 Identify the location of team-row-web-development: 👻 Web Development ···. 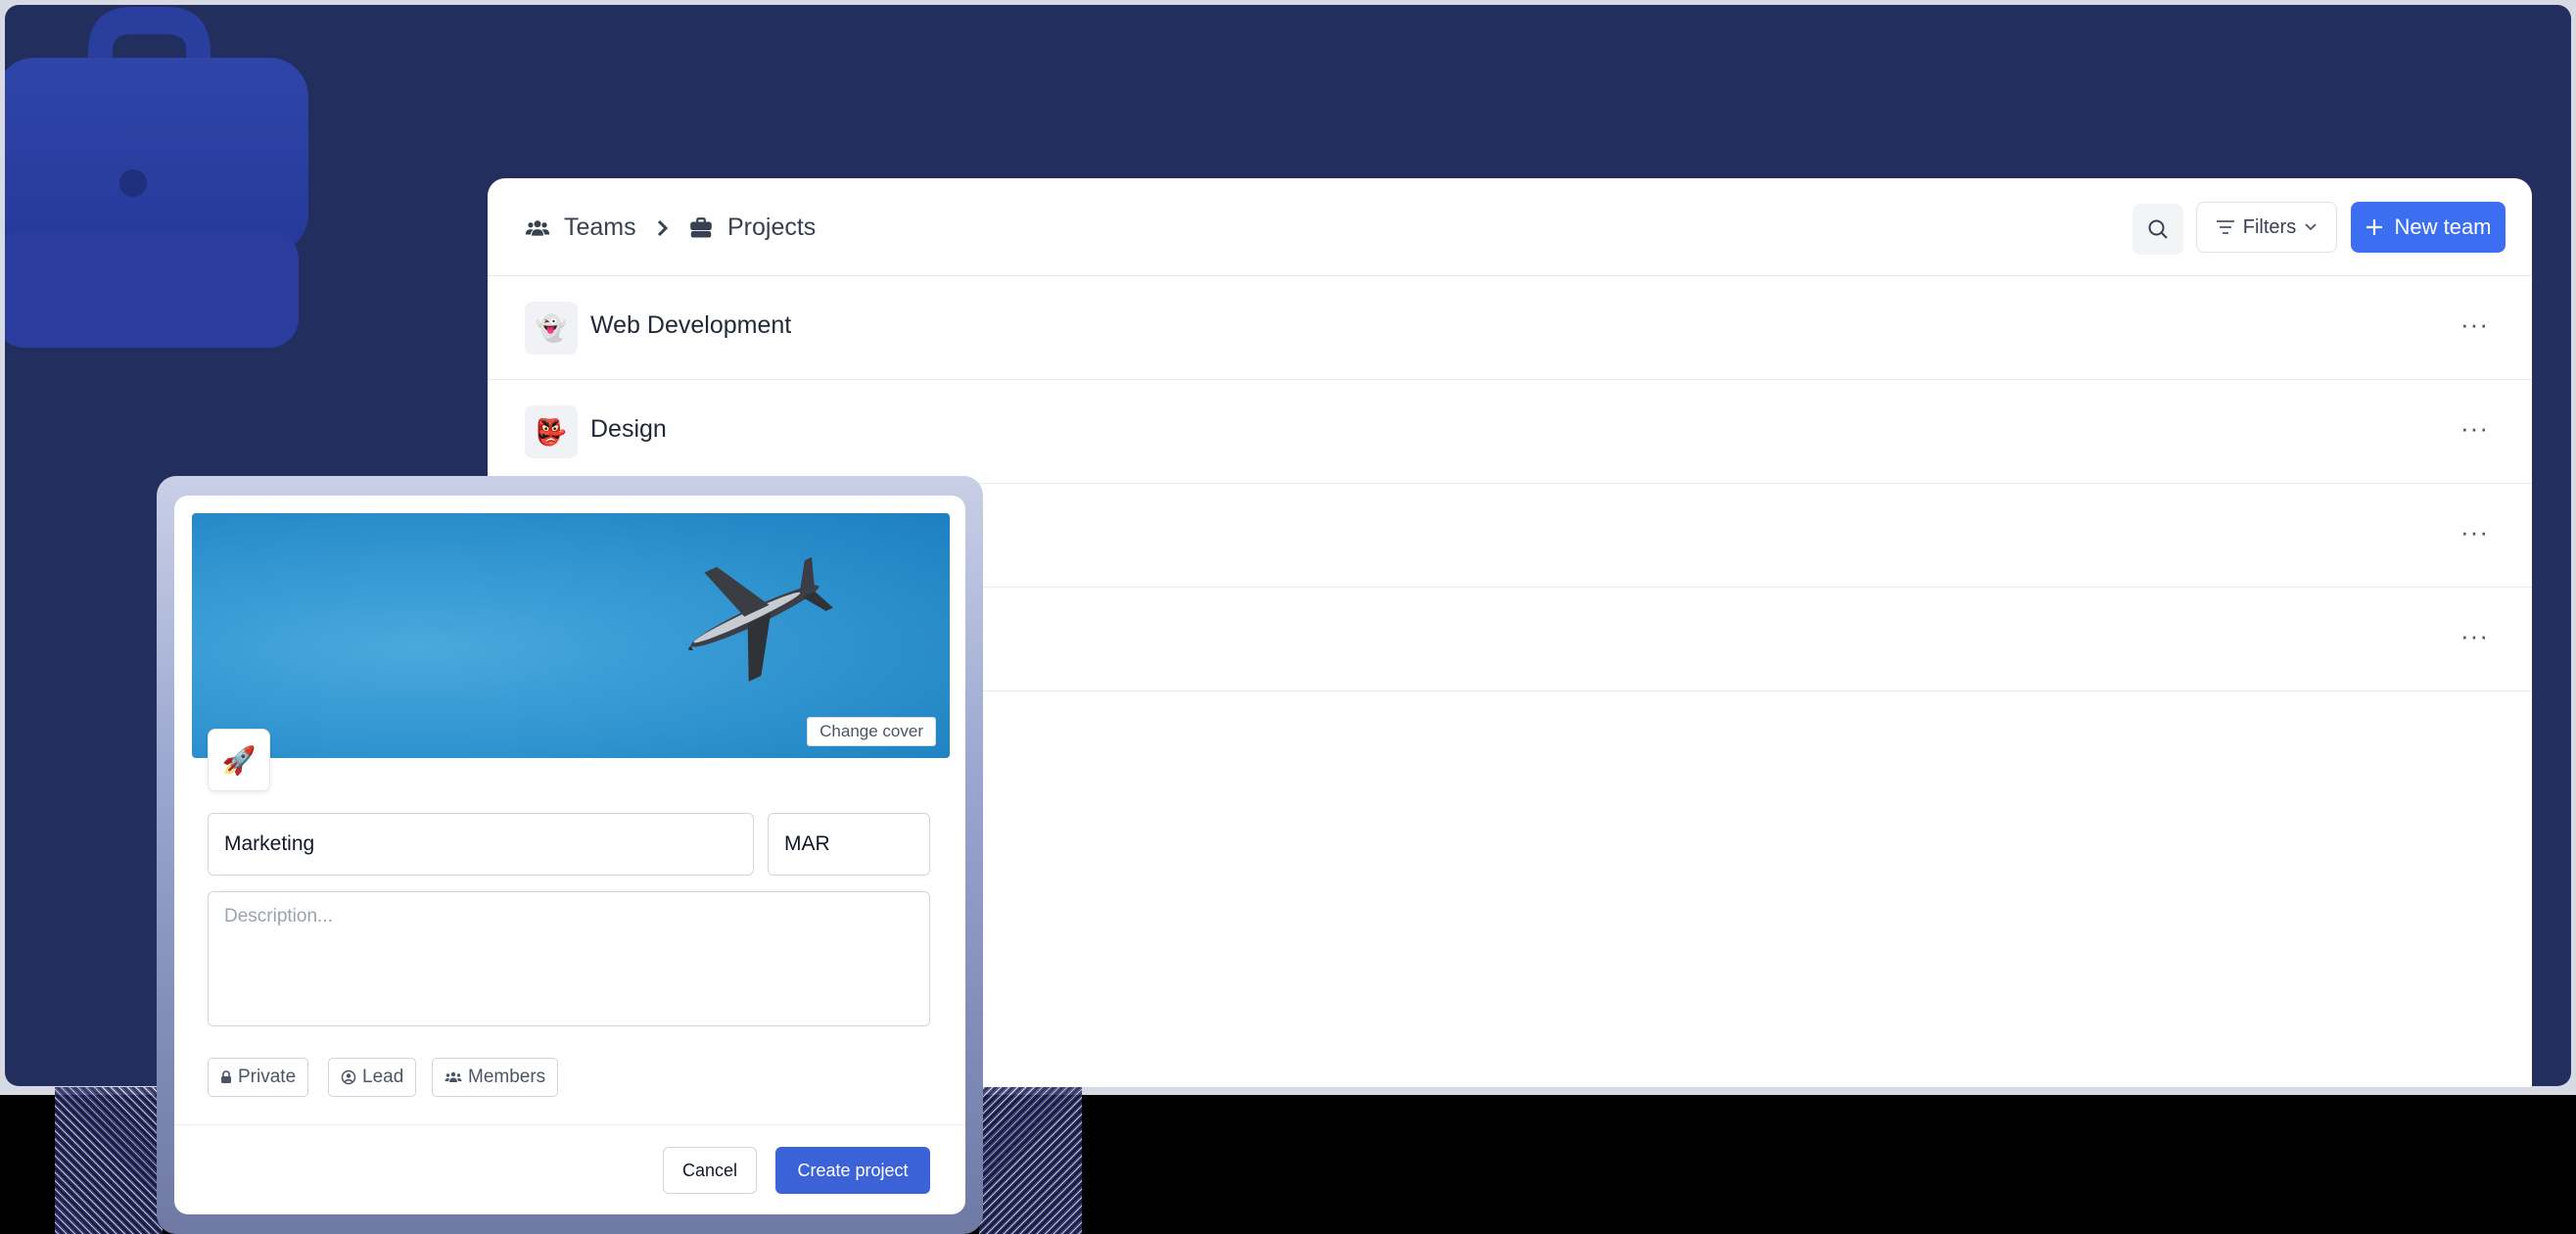
(1510, 328).